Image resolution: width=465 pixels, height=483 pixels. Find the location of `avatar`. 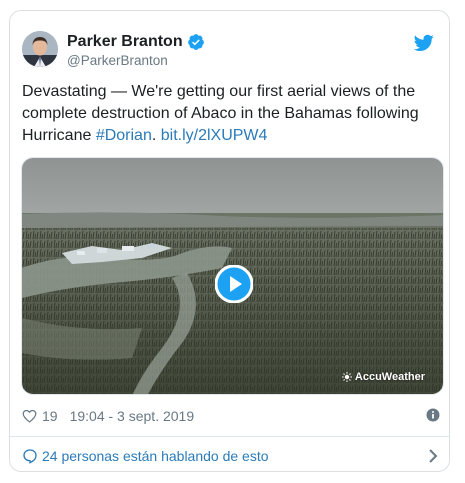

avatar is located at coordinates (40, 49).